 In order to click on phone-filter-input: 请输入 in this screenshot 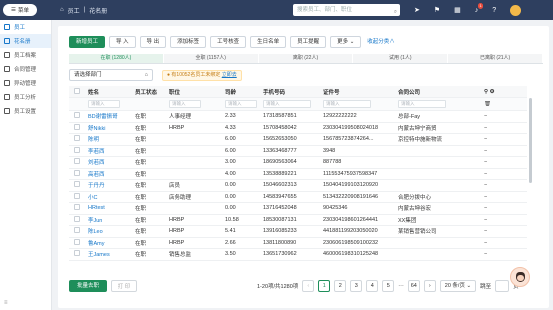, I will do `click(287, 104)`.